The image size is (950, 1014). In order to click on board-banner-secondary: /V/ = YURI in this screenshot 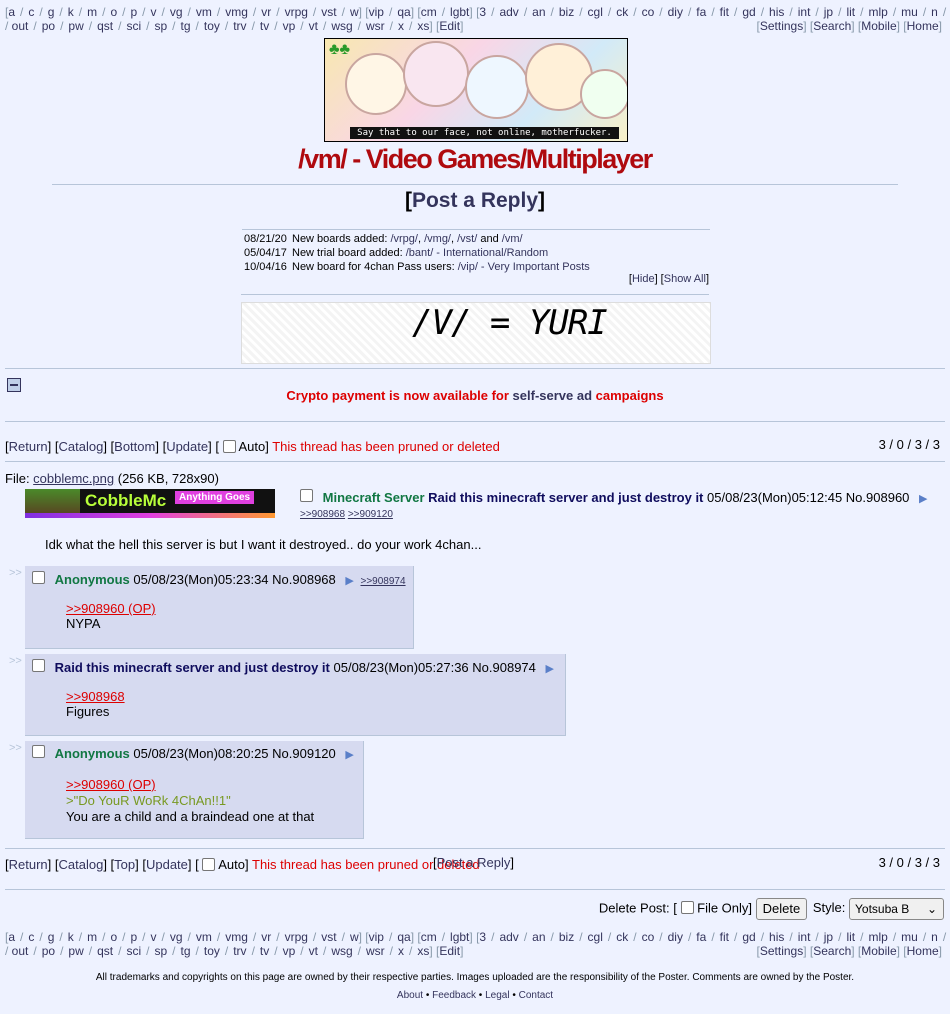, I will do `click(476, 333)`.